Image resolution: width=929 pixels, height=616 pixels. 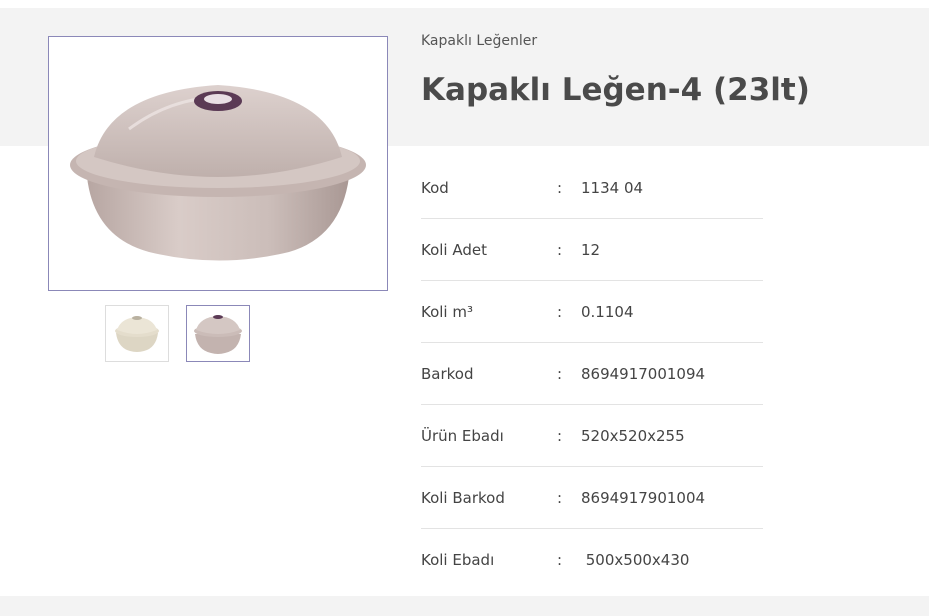 I want to click on spec-value: 1134 04, so click(x=612, y=188).